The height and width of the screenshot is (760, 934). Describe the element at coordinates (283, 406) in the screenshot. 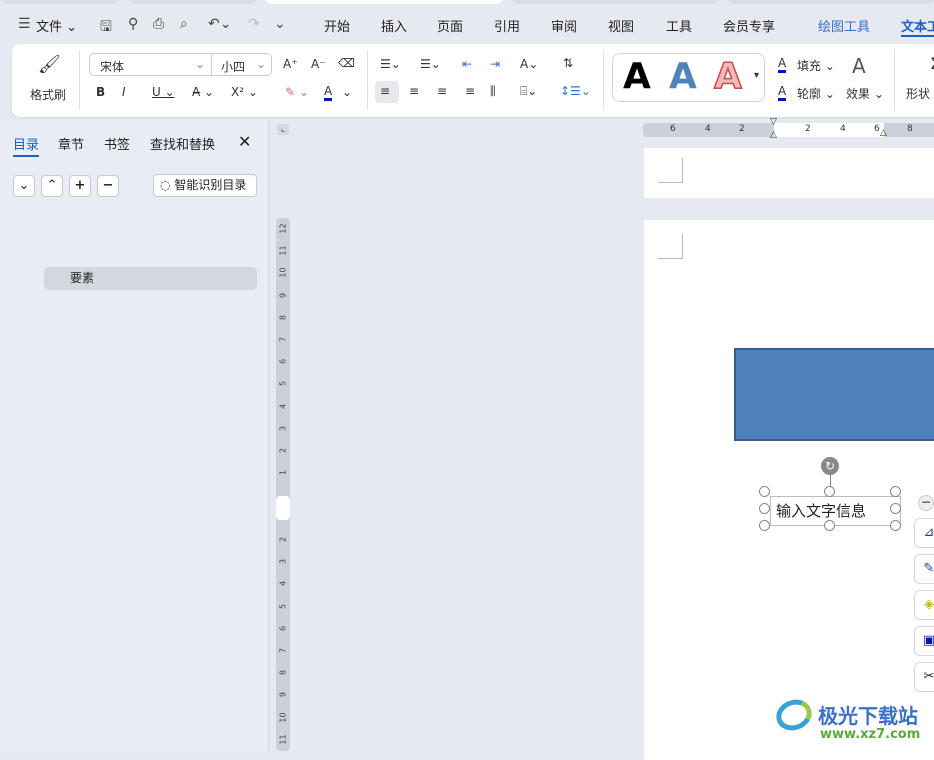

I see `vruler-tick-label: 4` at that location.